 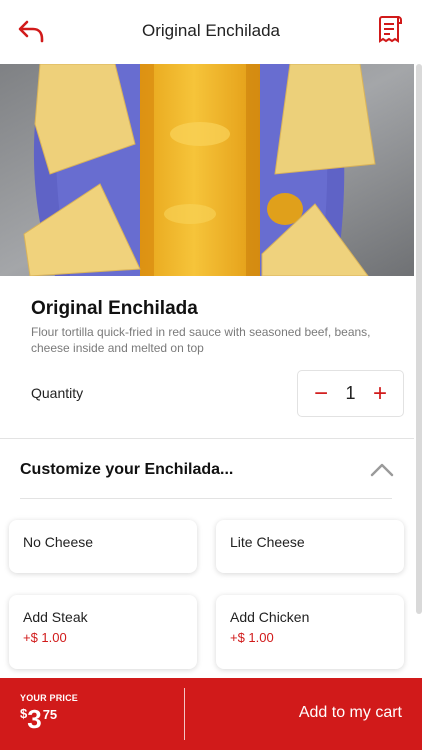 What do you see at coordinates (267, 542) in the screenshot?
I see `option-label: Lite Cheese` at bounding box center [267, 542].